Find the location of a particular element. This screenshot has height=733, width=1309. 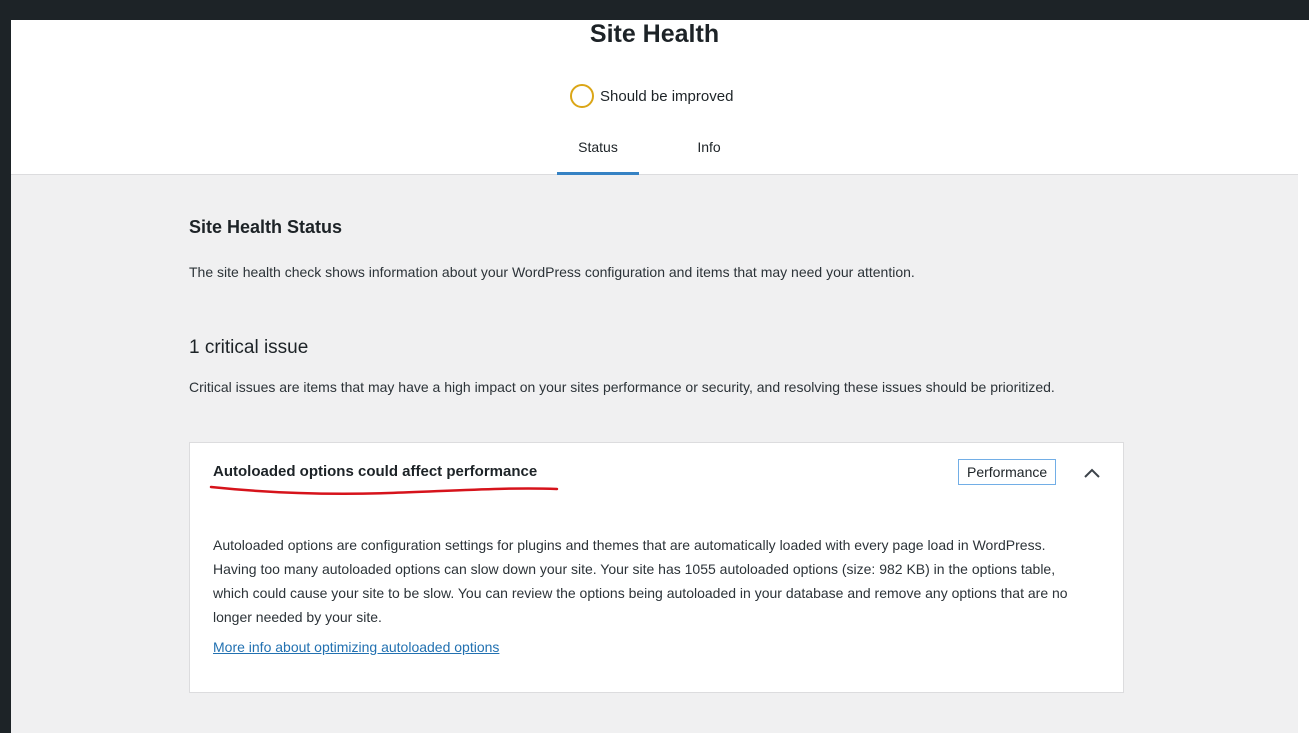

health-status: Should be improved is located at coordinates (651, 96).